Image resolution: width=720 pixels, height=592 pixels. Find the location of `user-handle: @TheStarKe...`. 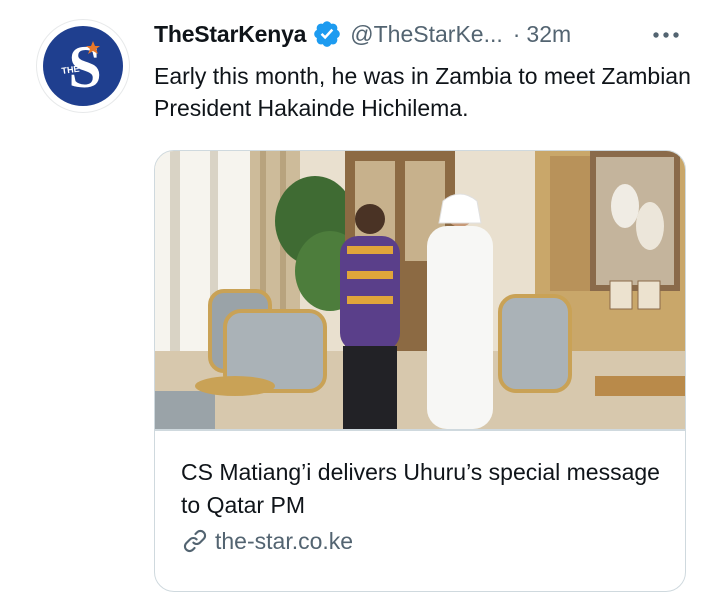

user-handle: @TheStarKe... is located at coordinates (426, 34).